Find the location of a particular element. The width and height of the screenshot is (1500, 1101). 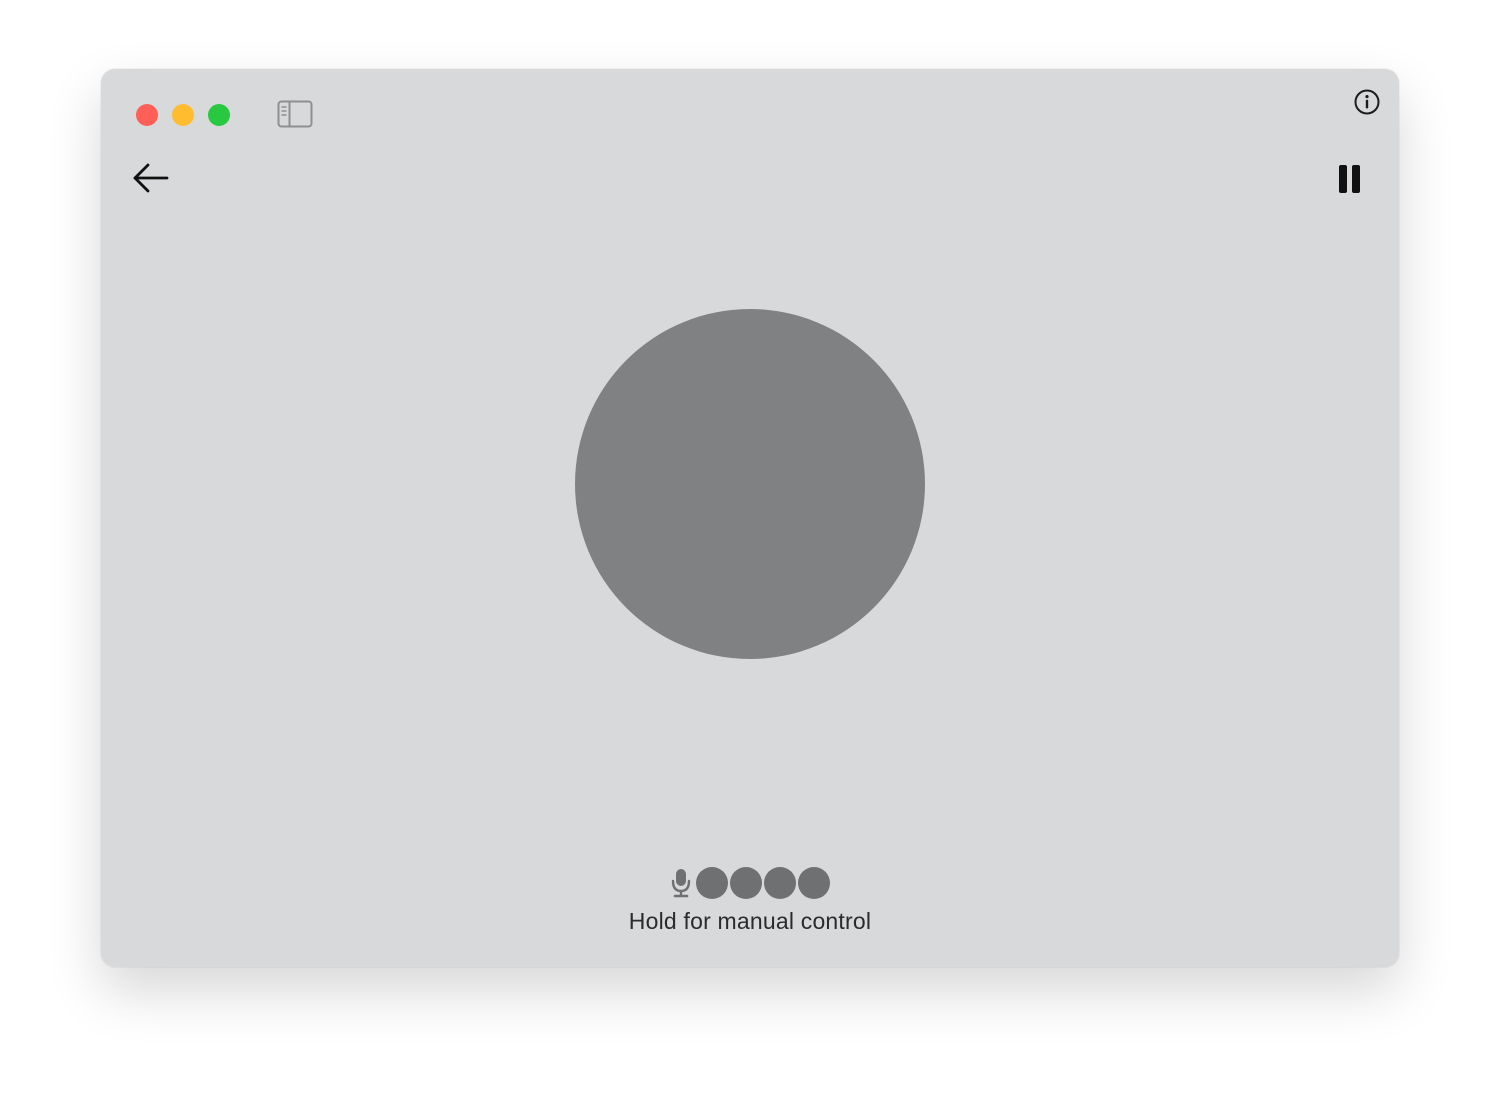

audio-level-indicator is located at coordinates (750, 883).